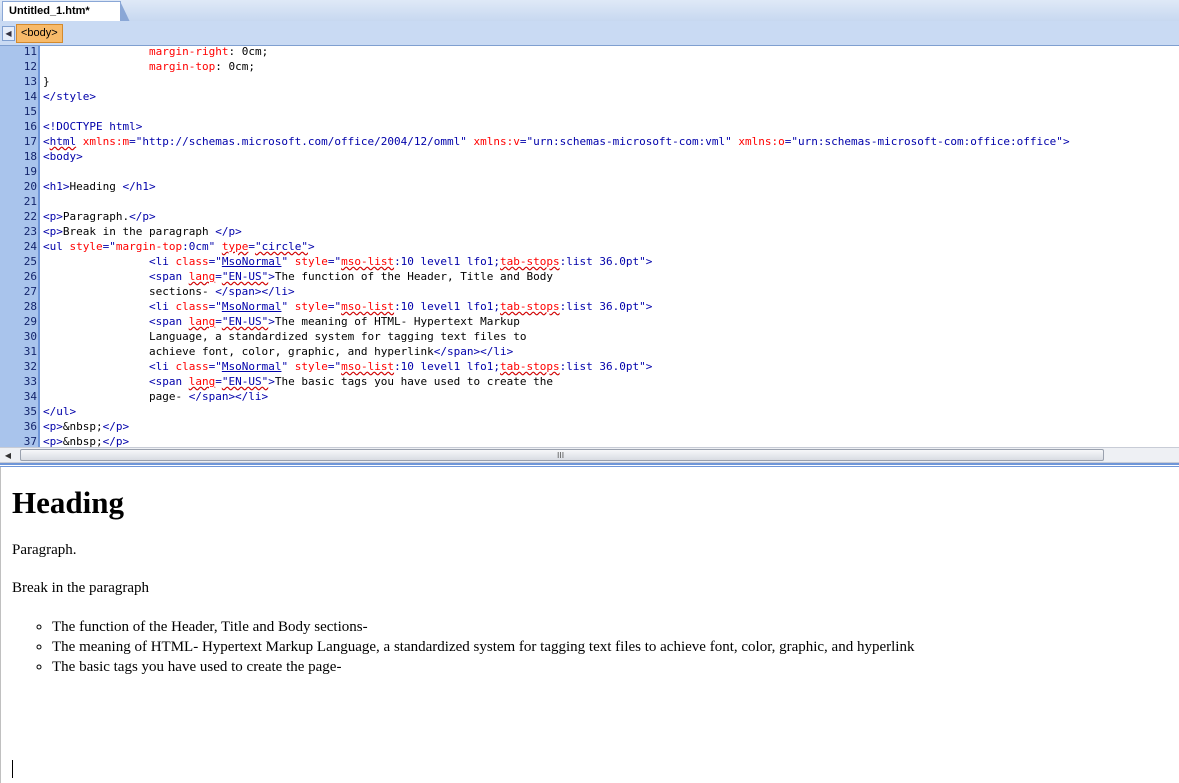  Describe the element at coordinates (92, 126) in the screenshot. I see `code-text: <!DOCTYPE html>` at that location.